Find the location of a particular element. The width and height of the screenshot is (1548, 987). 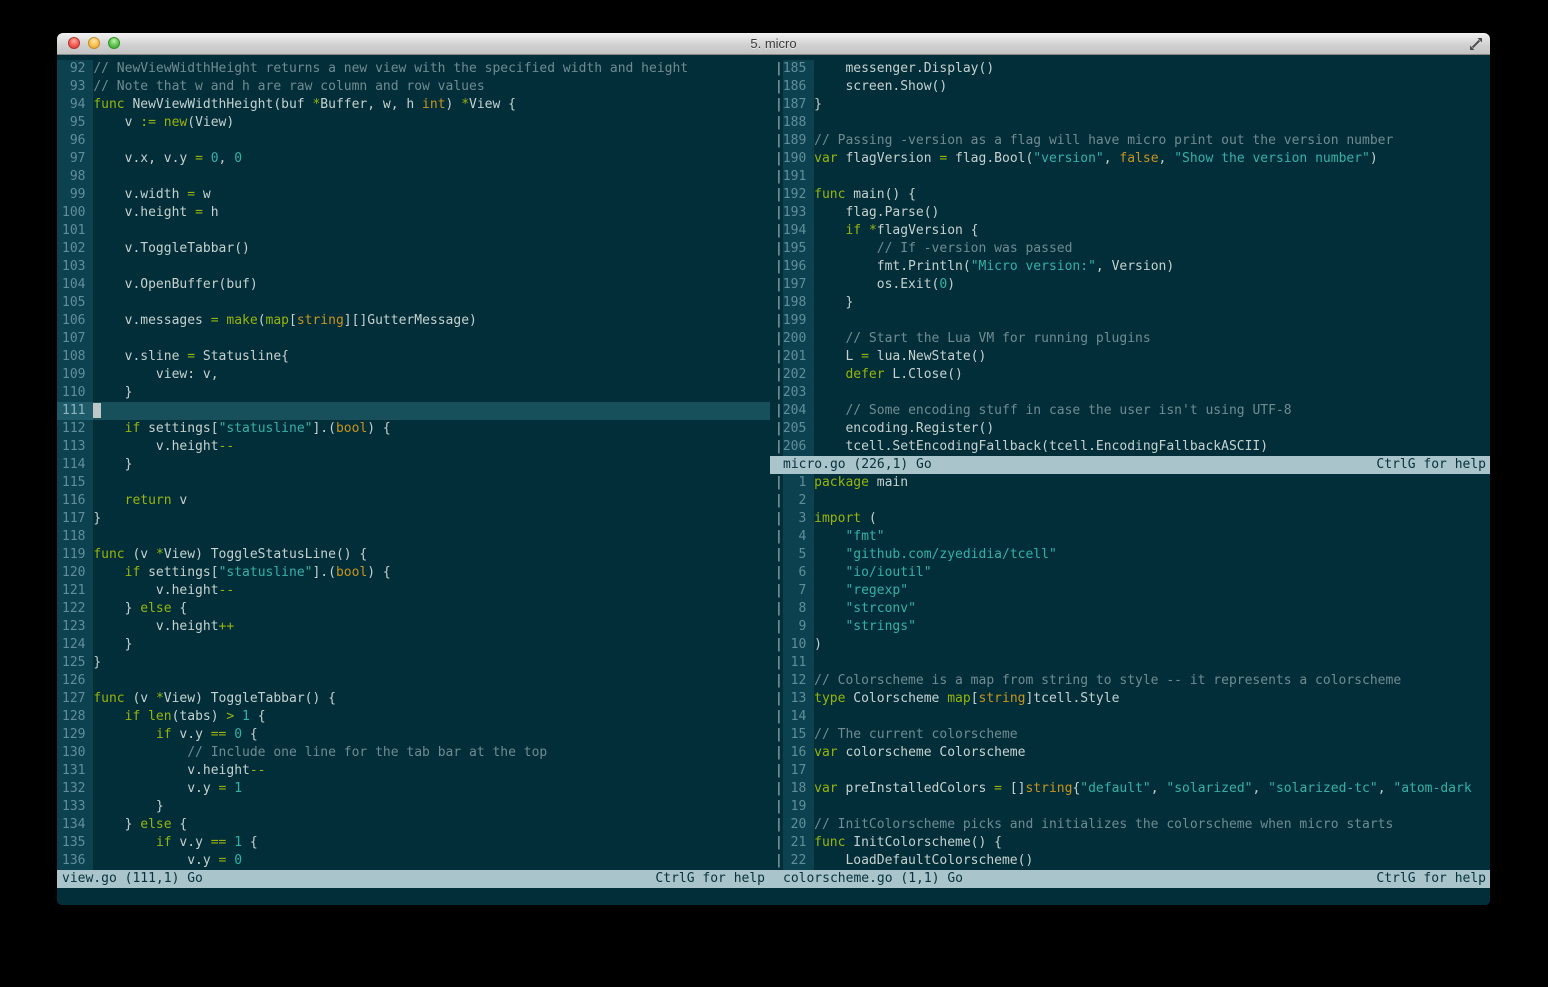

code-line: 110 } is located at coordinates (413, 393).